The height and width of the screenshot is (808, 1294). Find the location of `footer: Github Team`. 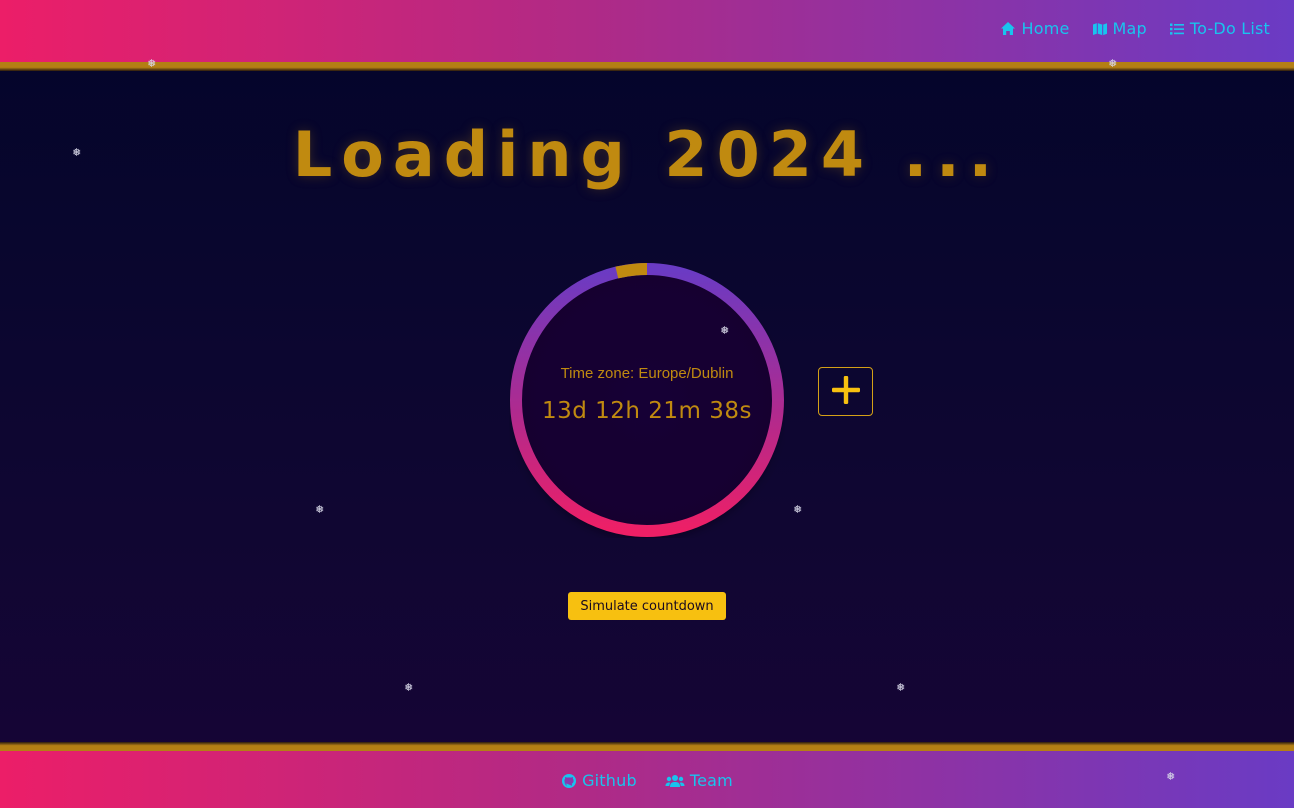

footer: Github Team is located at coordinates (647, 779).